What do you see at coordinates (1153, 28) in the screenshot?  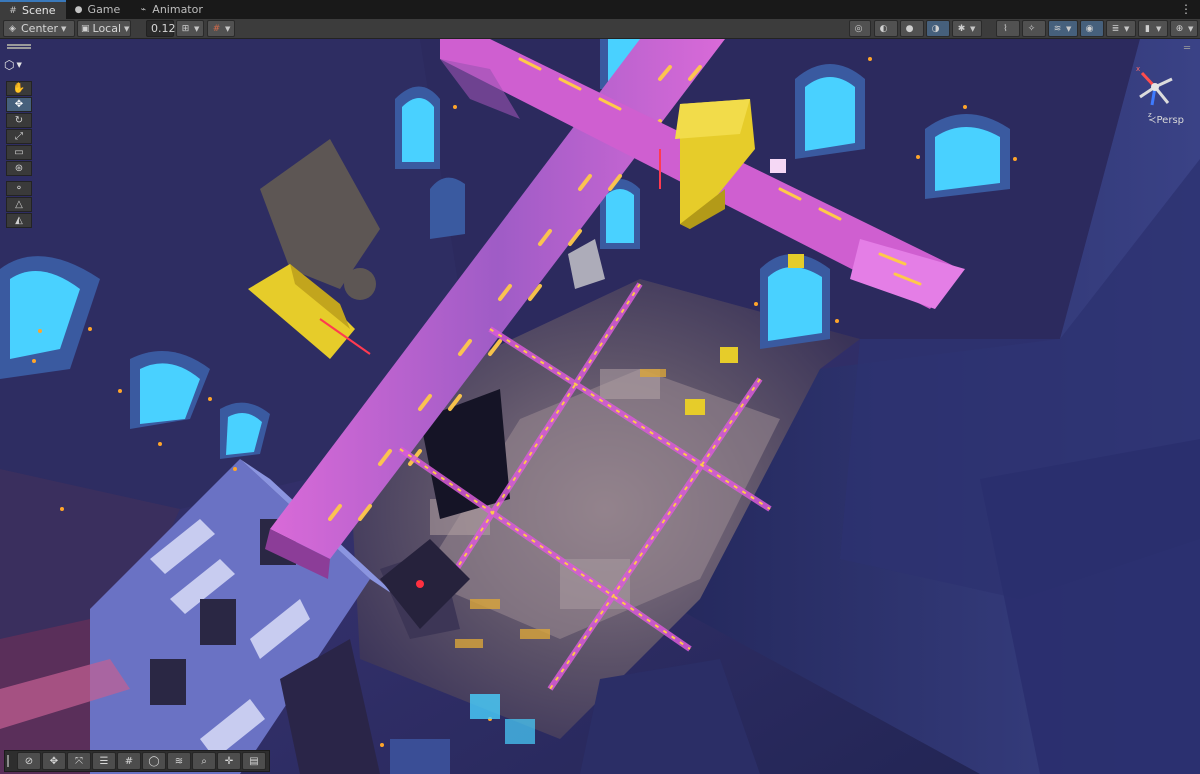 I see `camera-settings-dropdown: ▮ ▼` at bounding box center [1153, 28].